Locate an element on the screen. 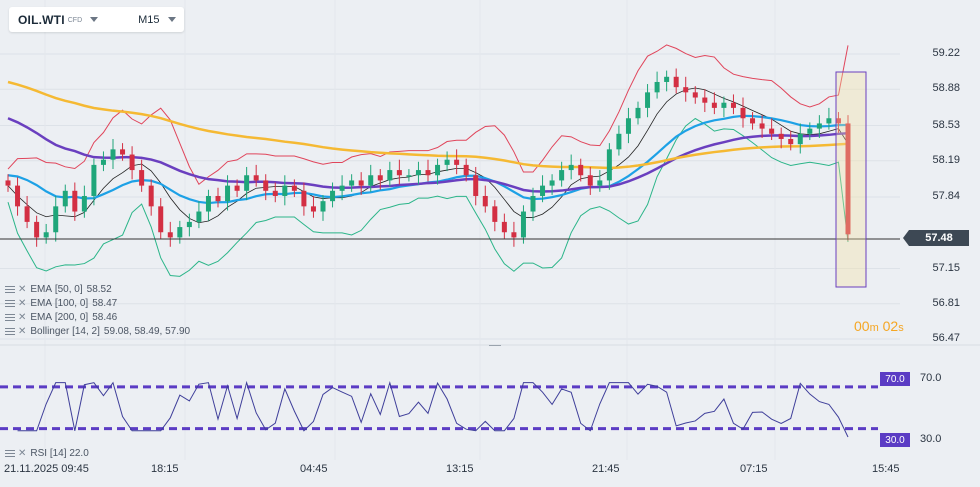 Image resolution: width=980 pixels, height=487 pixels. indicator-legend-1: ✕ EMA [100, 0] 58.47 is located at coordinates (61, 303).